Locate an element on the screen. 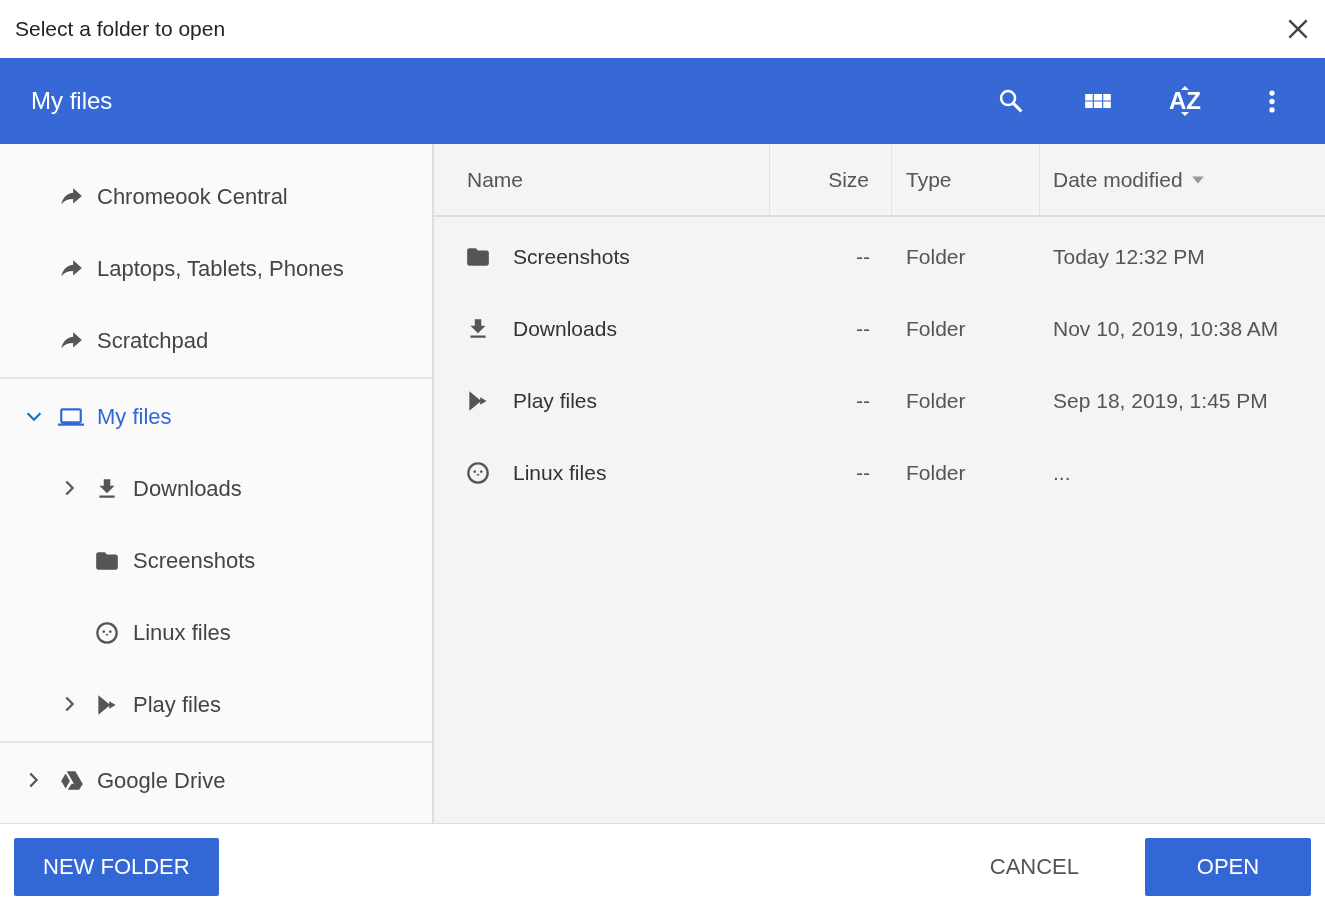 The width and height of the screenshot is (1325, 909). sidebar-item: My files is located at coordinates (216, 417).